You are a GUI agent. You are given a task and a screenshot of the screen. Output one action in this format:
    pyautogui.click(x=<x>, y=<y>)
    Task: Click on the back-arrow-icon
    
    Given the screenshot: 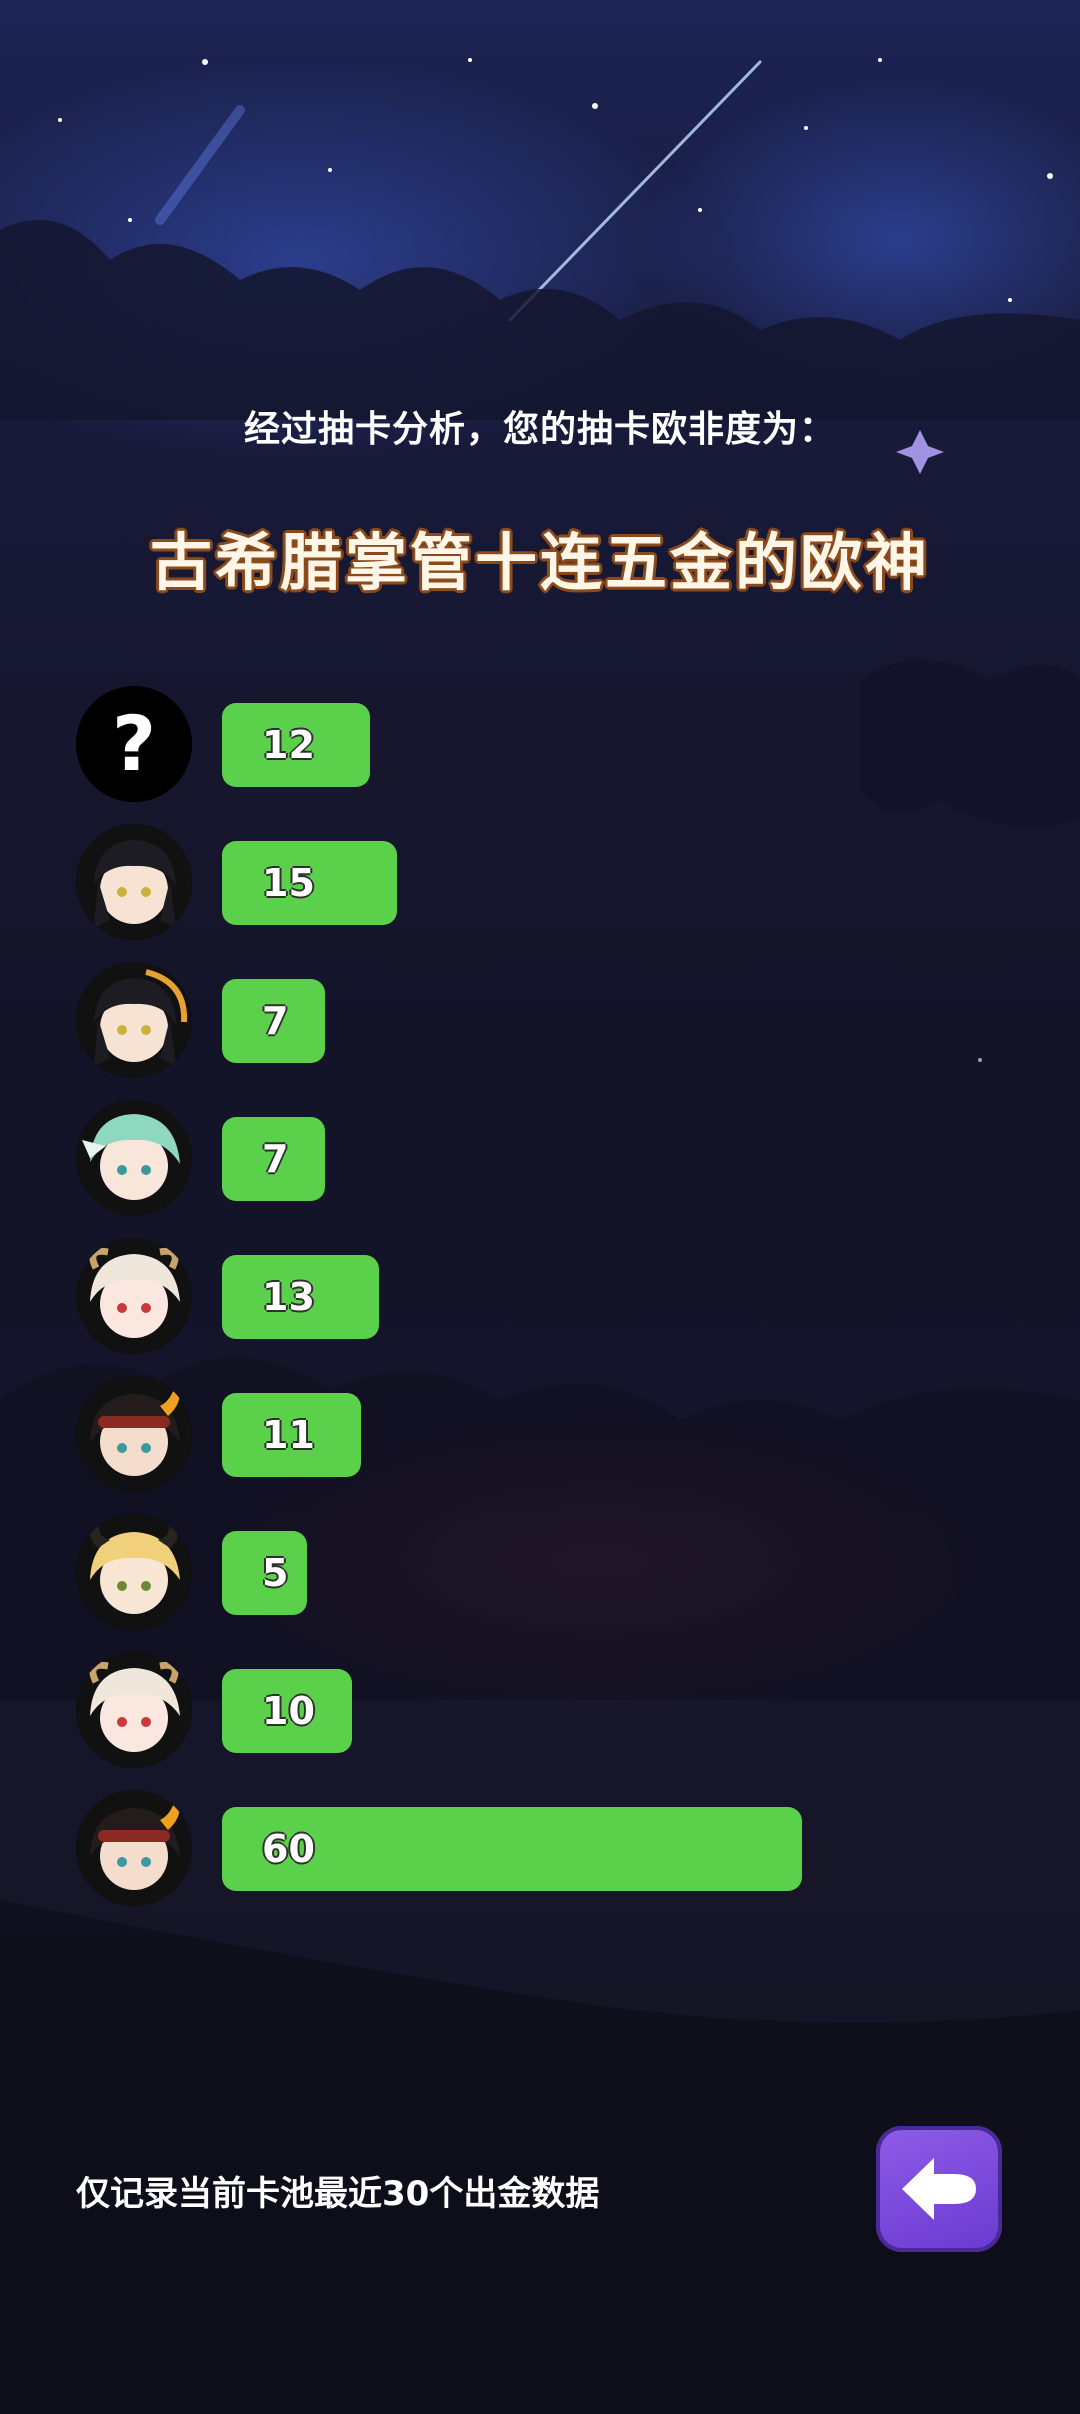 What is the action you would take?
    pyautogui.click(x=939, y=2189)
    